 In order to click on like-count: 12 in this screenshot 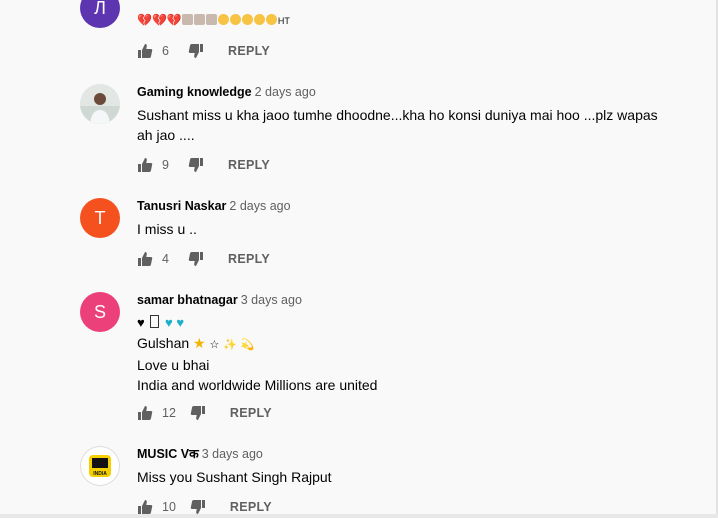, I will do `click(169, 413)`.